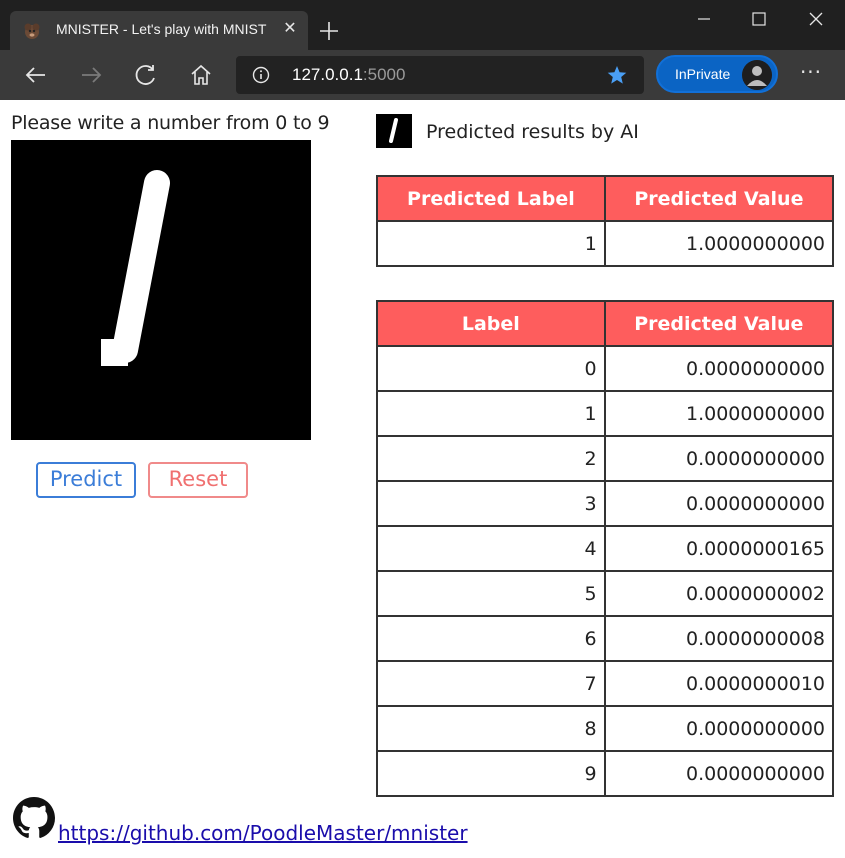 This screenshot has width=845, height=858. What do you see at coordinates (170, 123) in the screenshot?
I see `draw-prompt: Please write a number from 0 to 9` at bounding box center [170, 123].